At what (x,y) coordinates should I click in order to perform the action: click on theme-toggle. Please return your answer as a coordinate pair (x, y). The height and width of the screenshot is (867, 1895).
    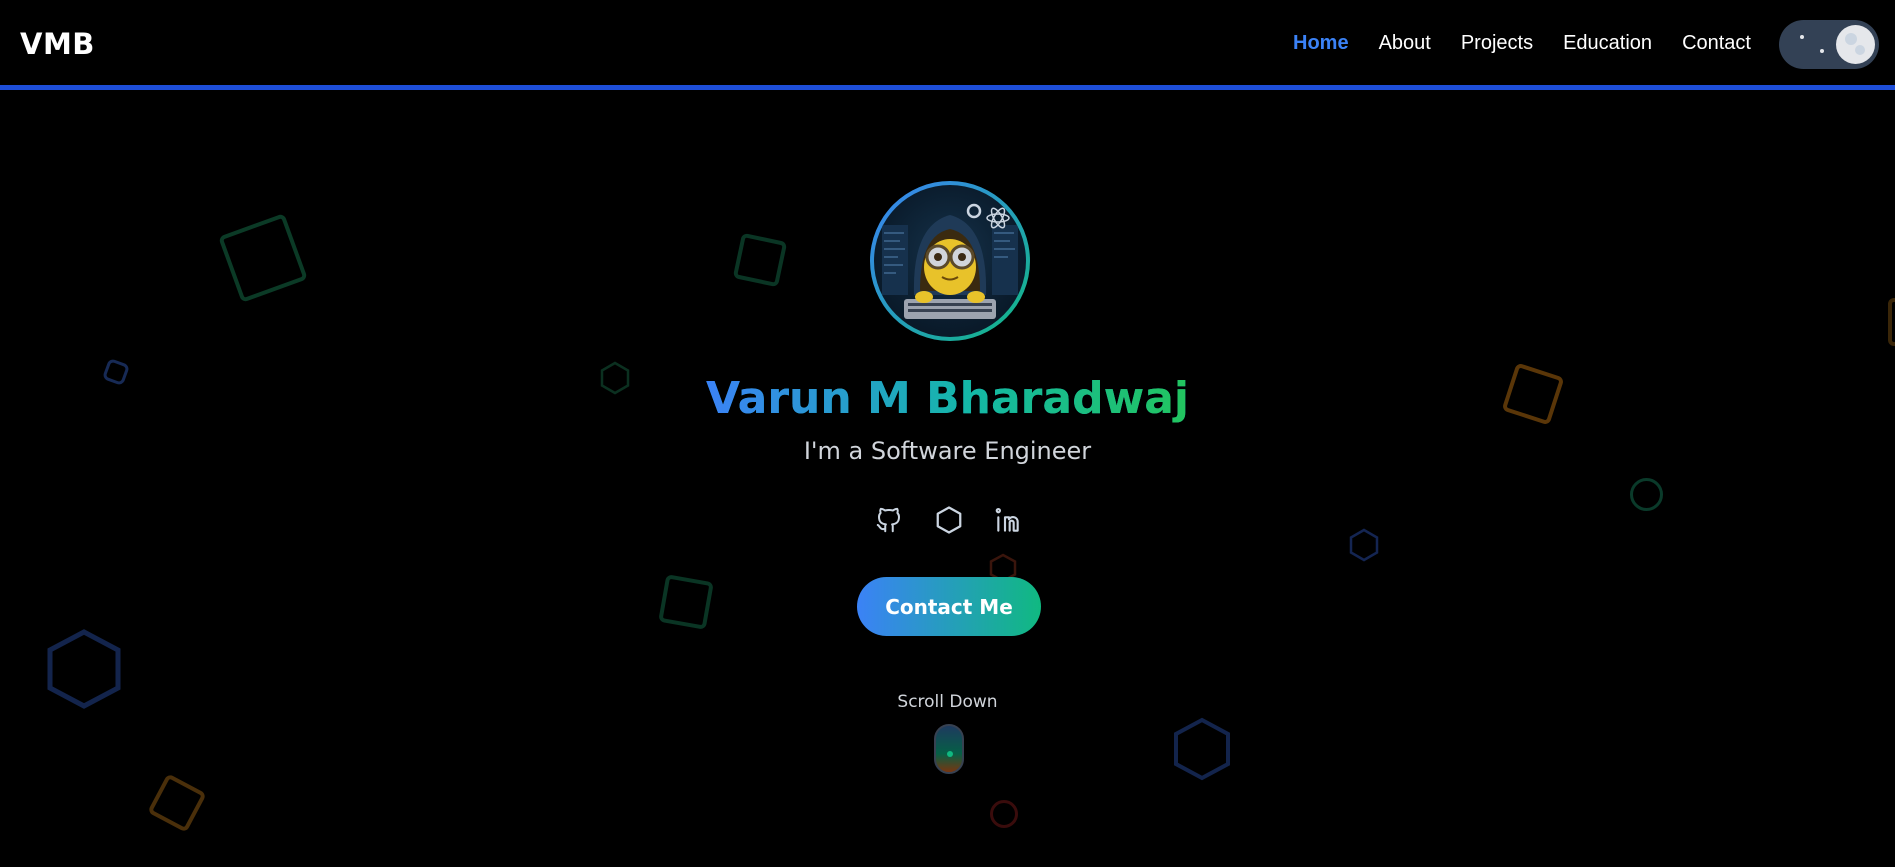
    Looking at the image, I should click on (1829, 44).